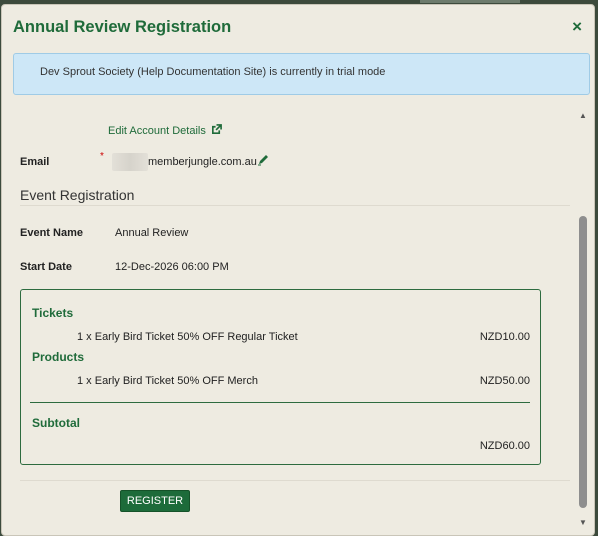 Image resolution: width=598 pixels, height=536 pixels. What do you see at coordinates (102, 156) in the screenshot?
I see `required-marker: *` at bounding box center [102, 156].